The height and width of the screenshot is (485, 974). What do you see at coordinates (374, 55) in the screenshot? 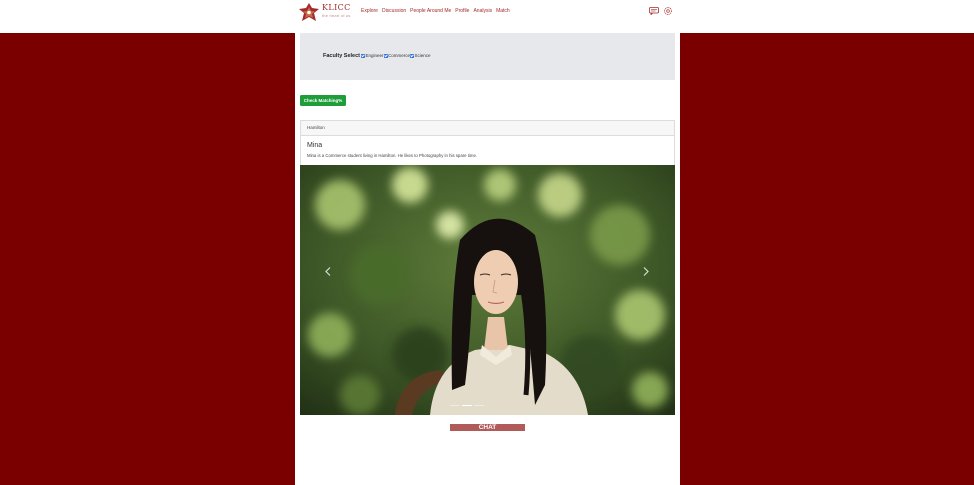
I see `checkbox-label-engineer: Engineer` at bounding box center [374, 55].